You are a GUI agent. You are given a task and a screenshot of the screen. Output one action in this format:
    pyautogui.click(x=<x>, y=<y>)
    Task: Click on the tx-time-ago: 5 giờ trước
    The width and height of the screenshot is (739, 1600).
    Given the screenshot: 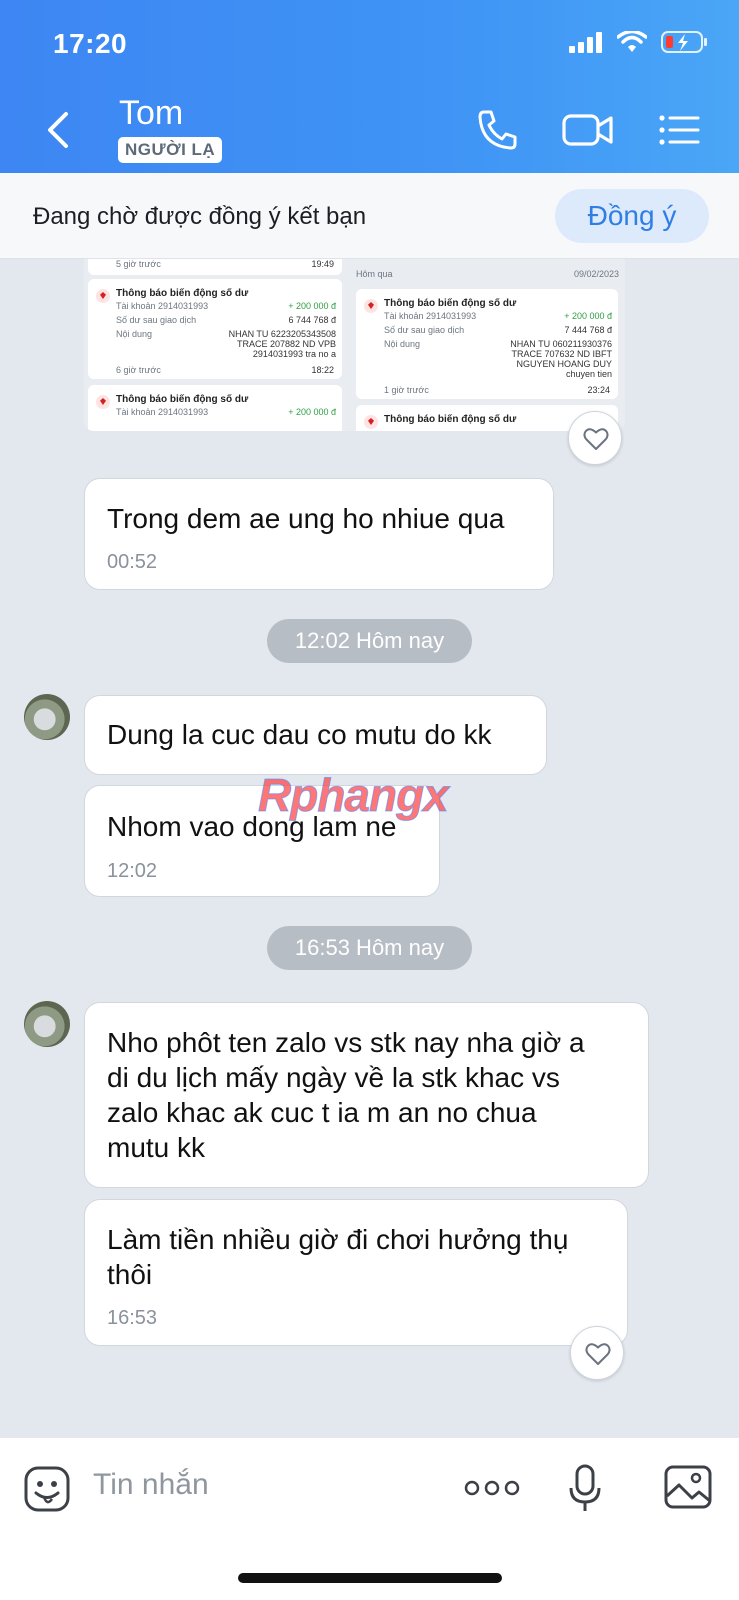 What is the action you would take?
    pyautogui.click(x=138, y=264)
    